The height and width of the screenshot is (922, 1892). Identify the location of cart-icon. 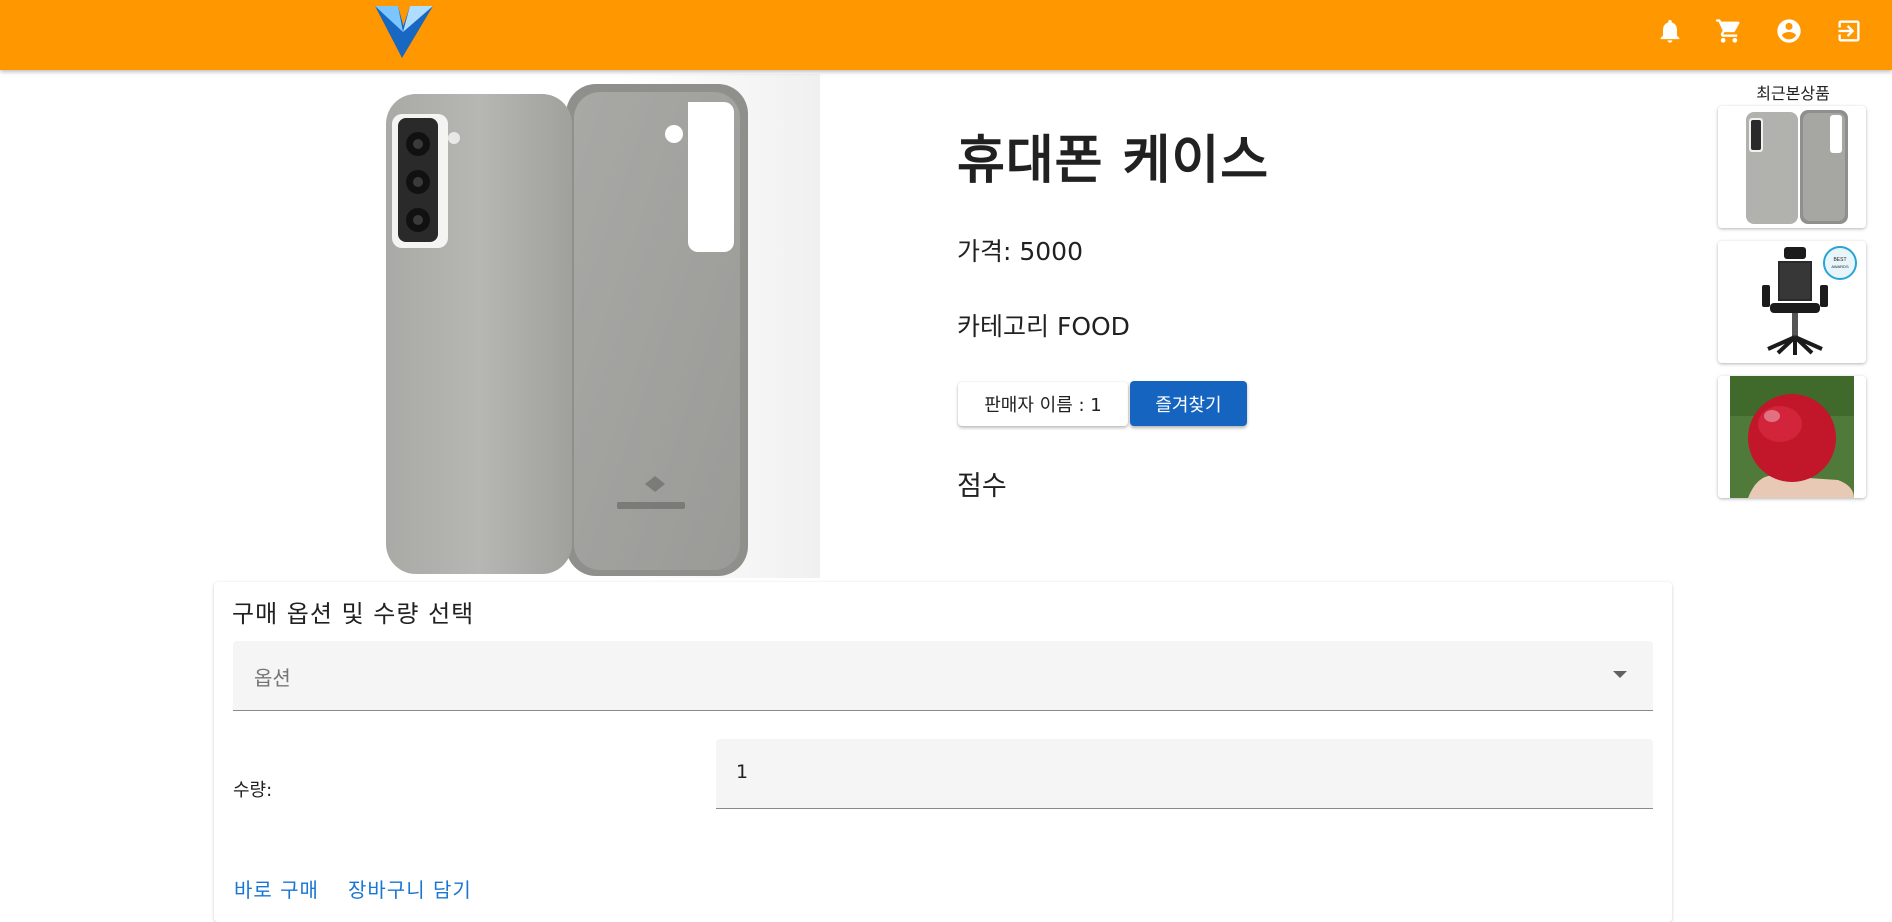
(1729, 31).